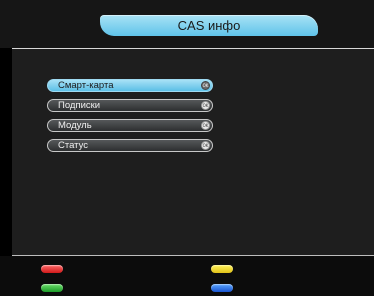 This screenshot has width=374, height=296. What do you see at coordinates (222, 269) in the screenshot?
I see `yellow-key-icon` at bounding box center [222, 269].